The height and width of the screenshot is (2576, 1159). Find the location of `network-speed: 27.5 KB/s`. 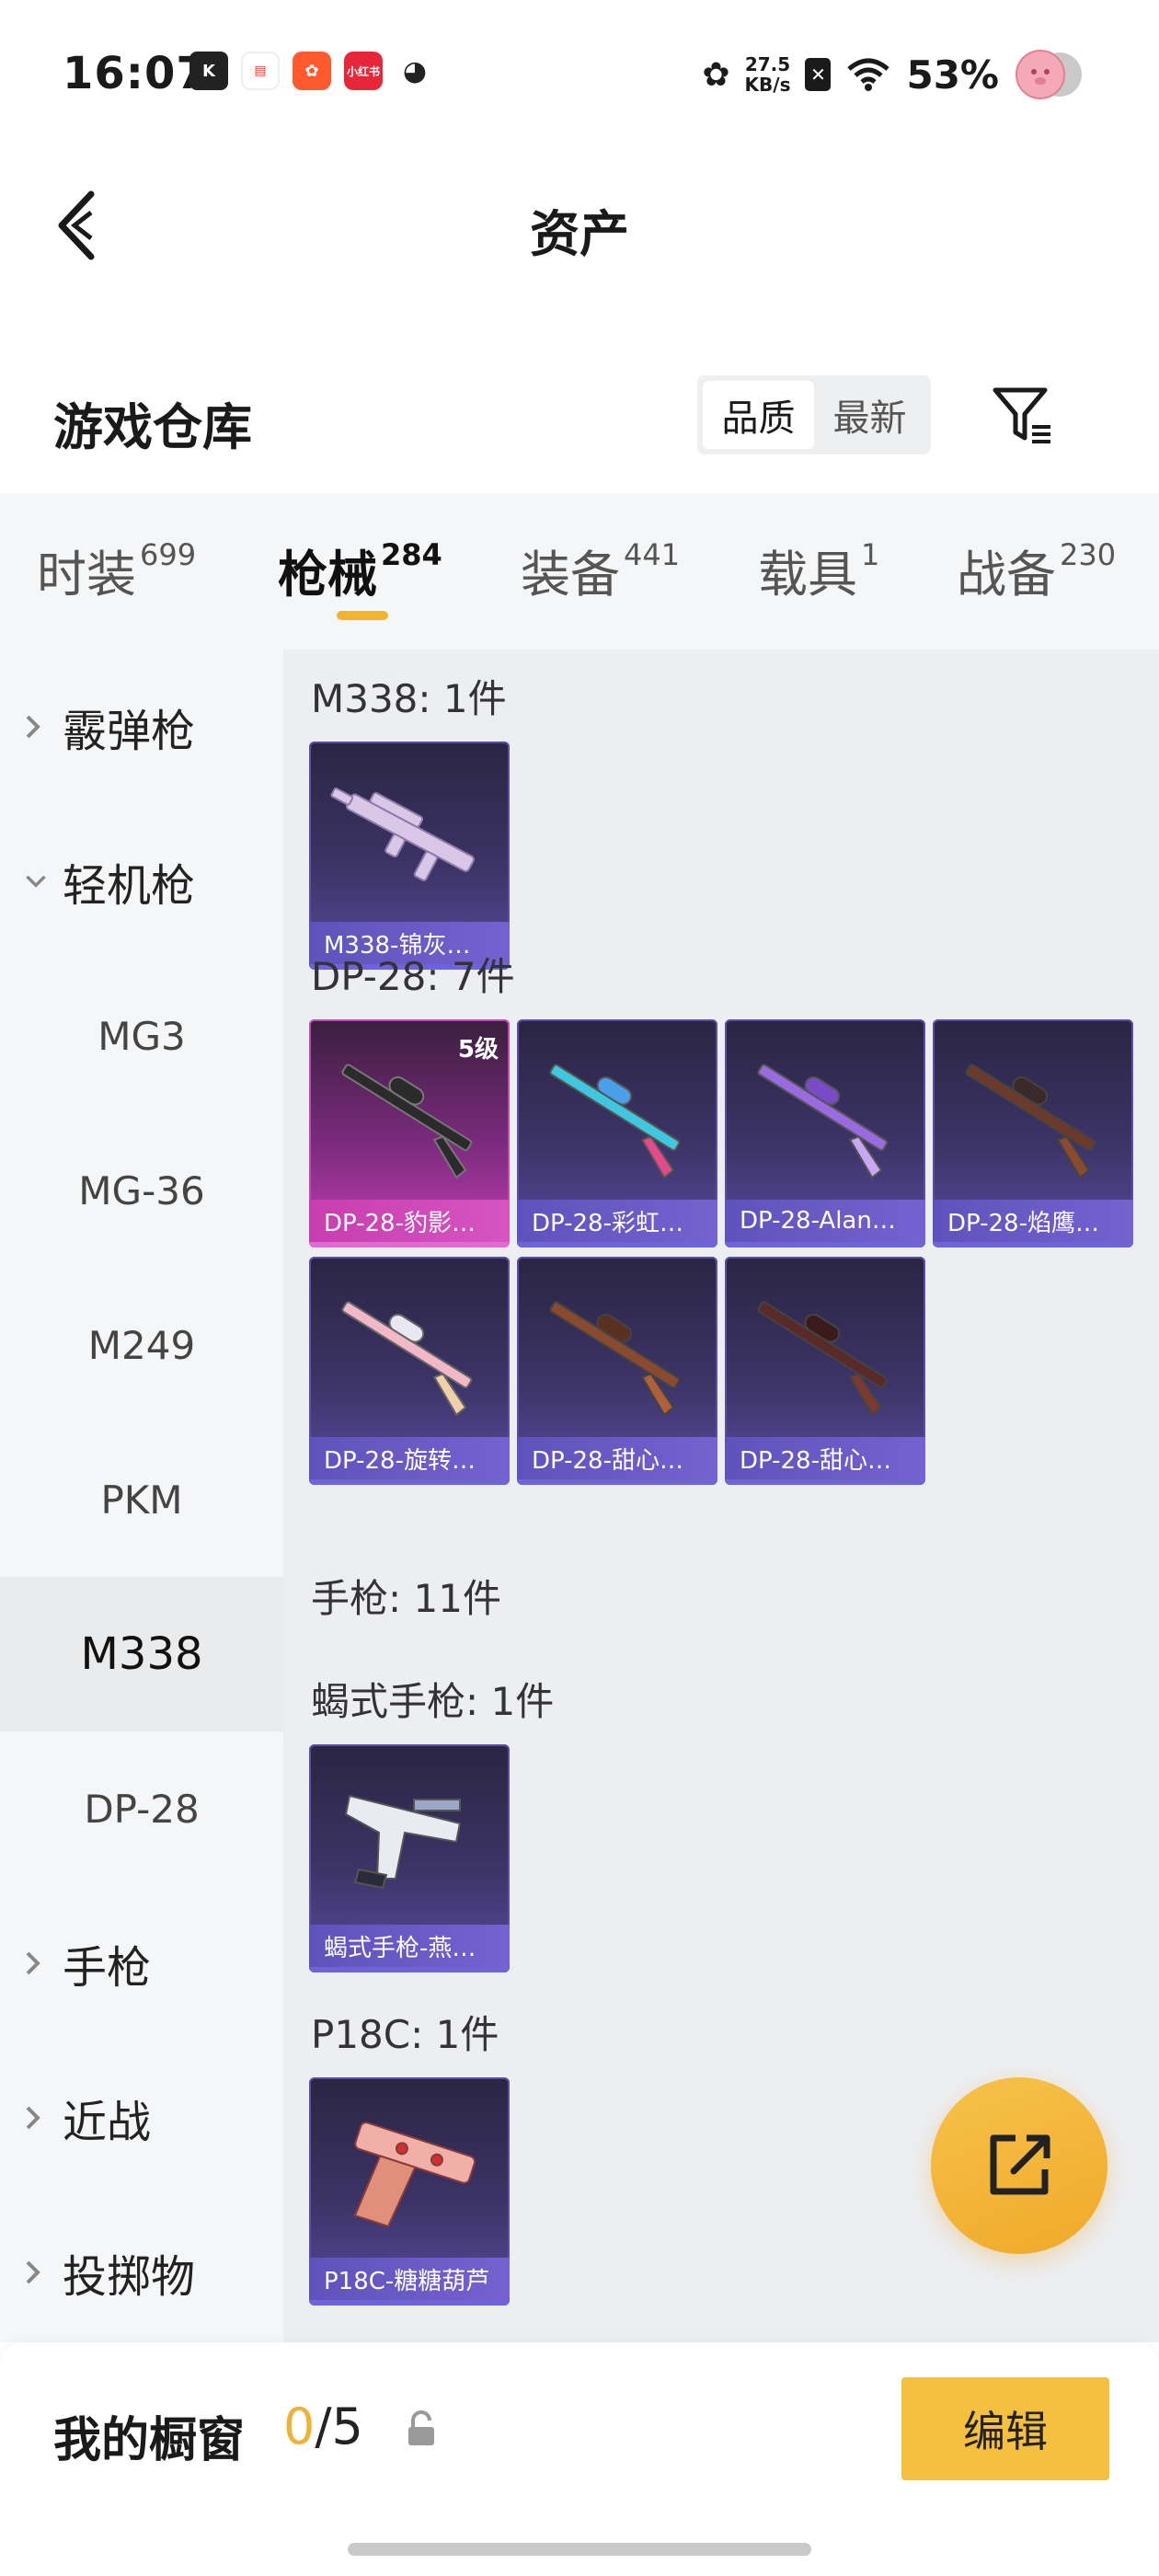

network-speed: 27.5 KB/s is located at coordinates (768, 74).